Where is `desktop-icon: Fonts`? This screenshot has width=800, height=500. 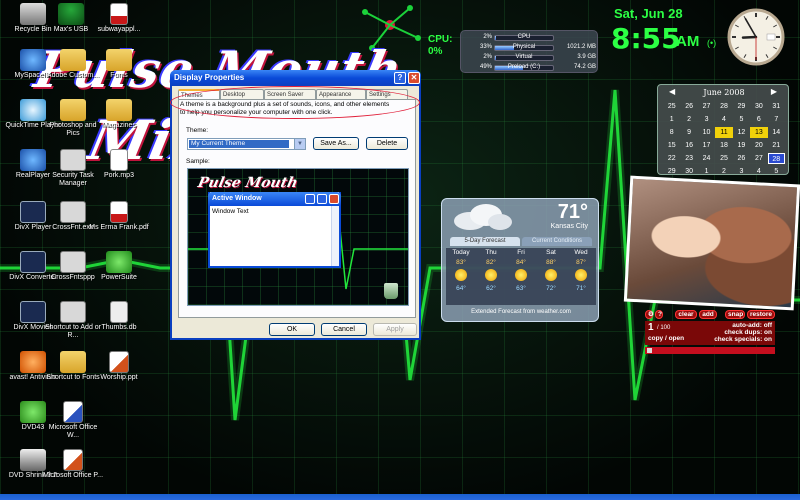 desktop-icon: Fonts is located at coordinates (119, 64).